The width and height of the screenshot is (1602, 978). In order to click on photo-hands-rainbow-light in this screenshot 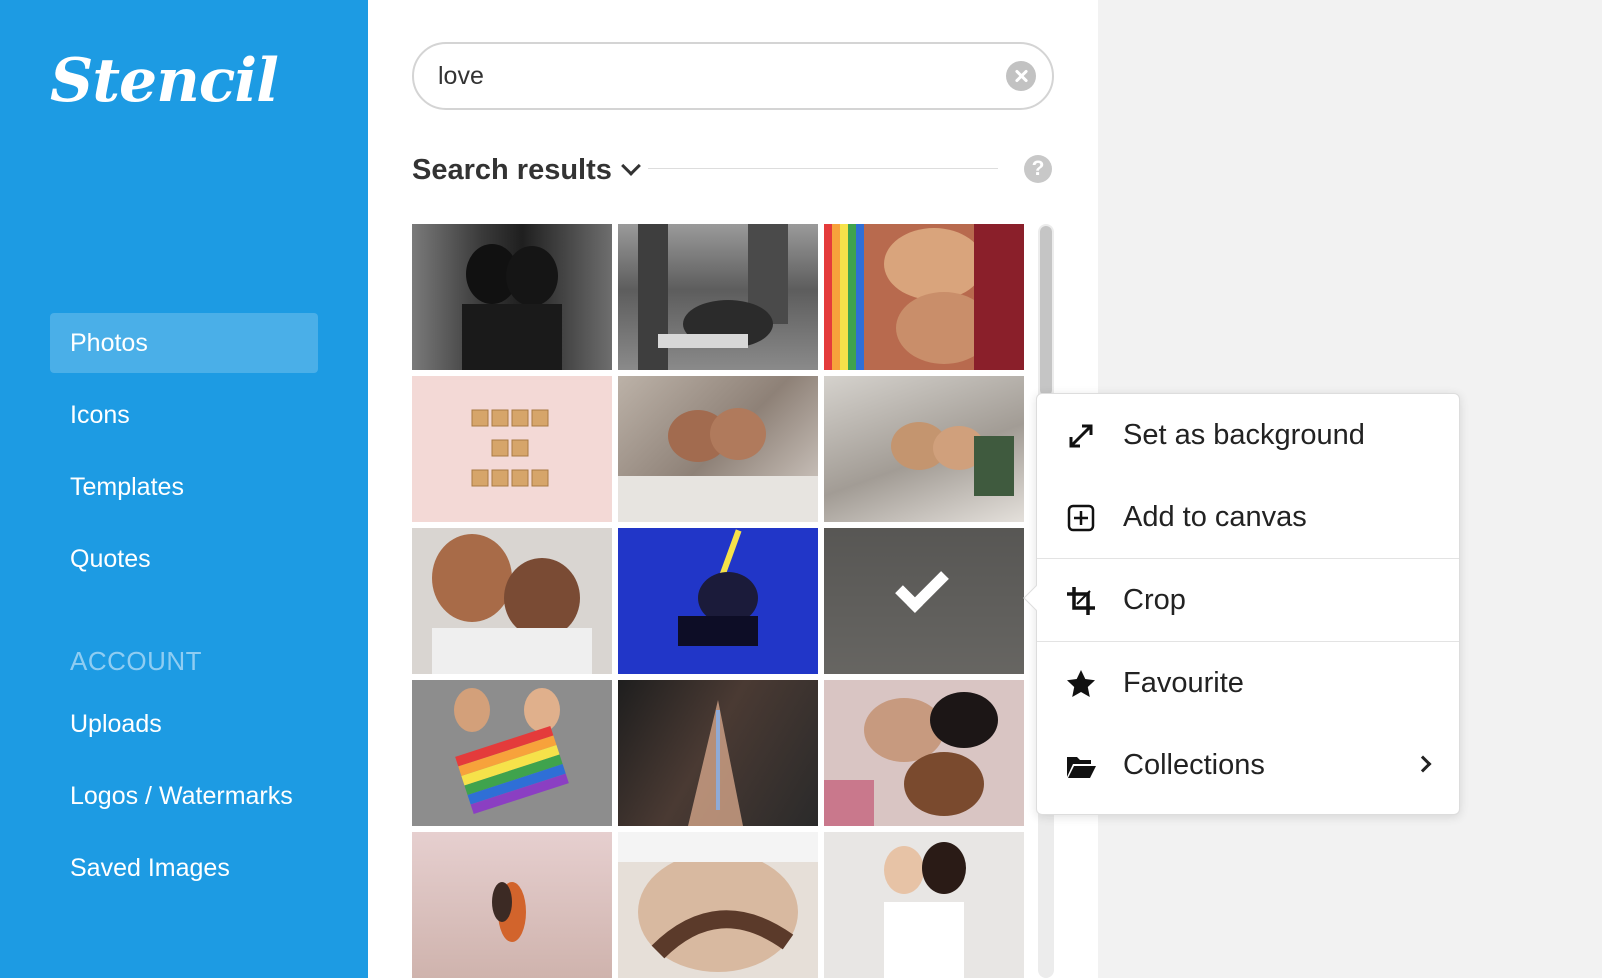, I will do `click(715, 763)`.